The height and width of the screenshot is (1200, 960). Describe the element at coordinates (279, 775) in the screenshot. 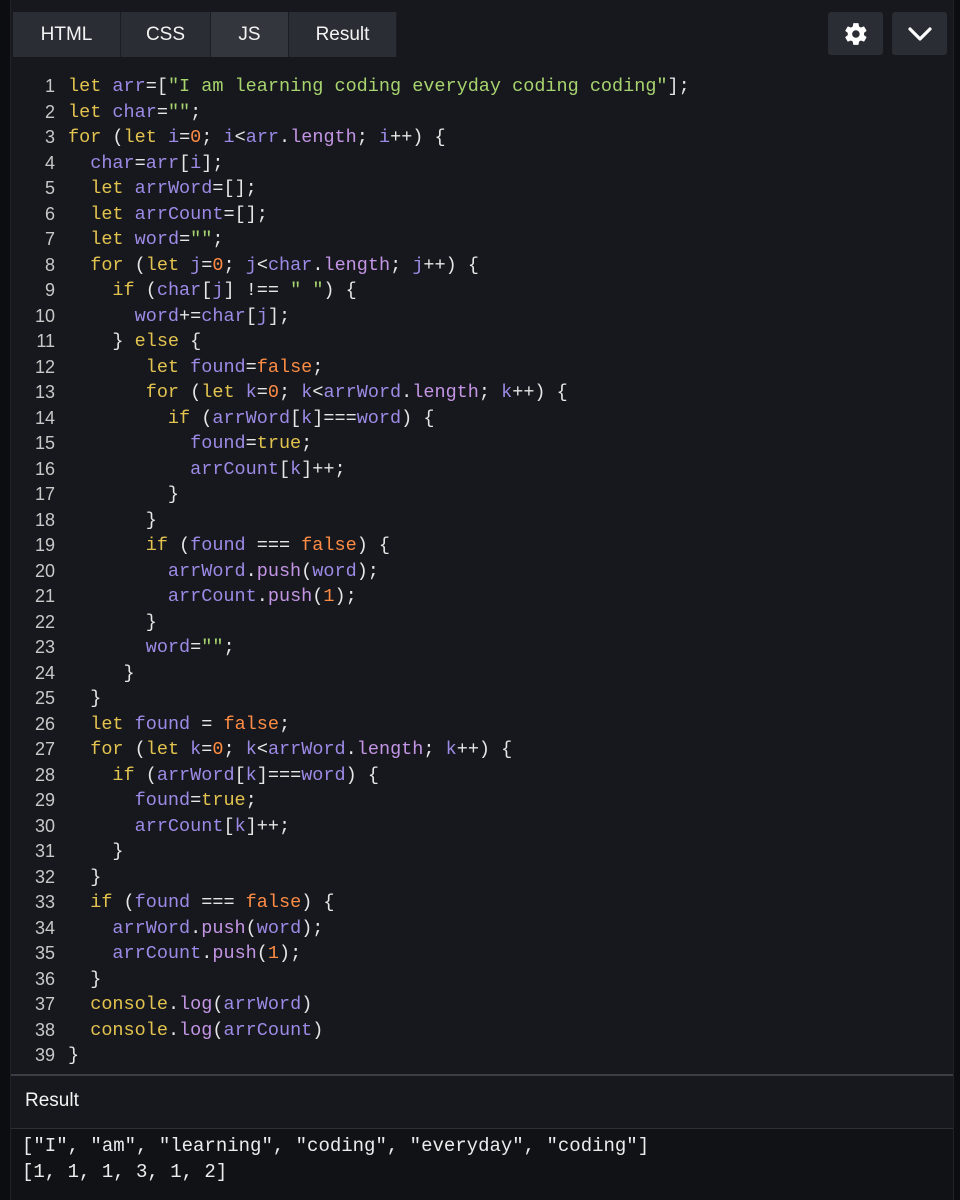

I see `code-token: ]===` at that location.